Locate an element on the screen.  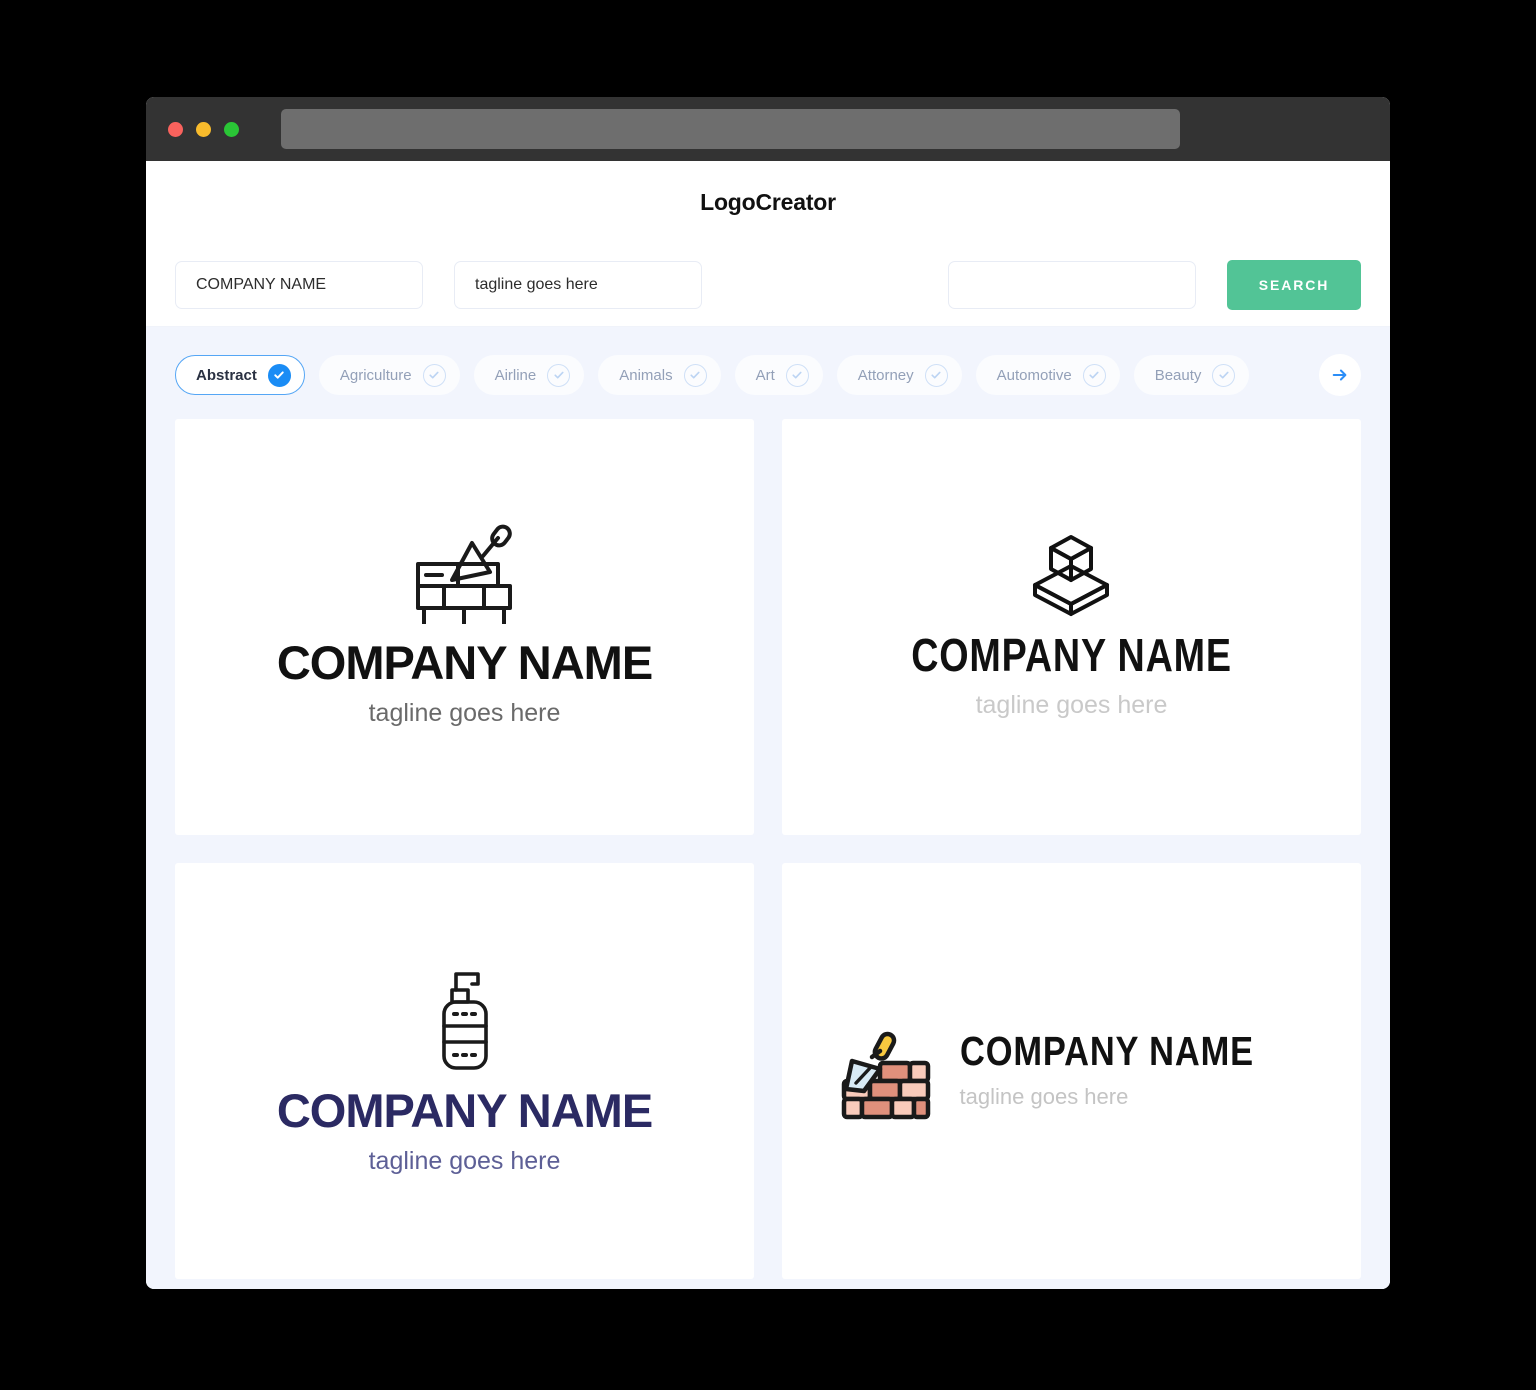
traffic-lights is located at coordinates (203, 129).